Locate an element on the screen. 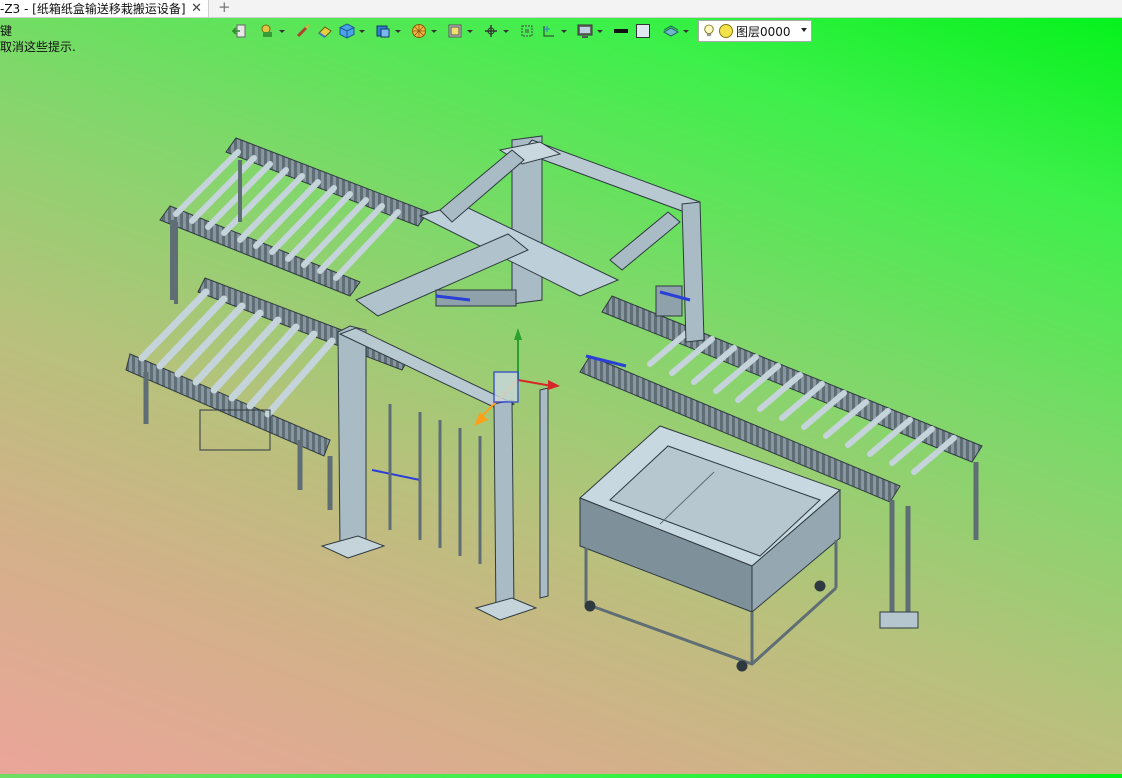  new-tab-icon: + is located at coordinates (224, 8).